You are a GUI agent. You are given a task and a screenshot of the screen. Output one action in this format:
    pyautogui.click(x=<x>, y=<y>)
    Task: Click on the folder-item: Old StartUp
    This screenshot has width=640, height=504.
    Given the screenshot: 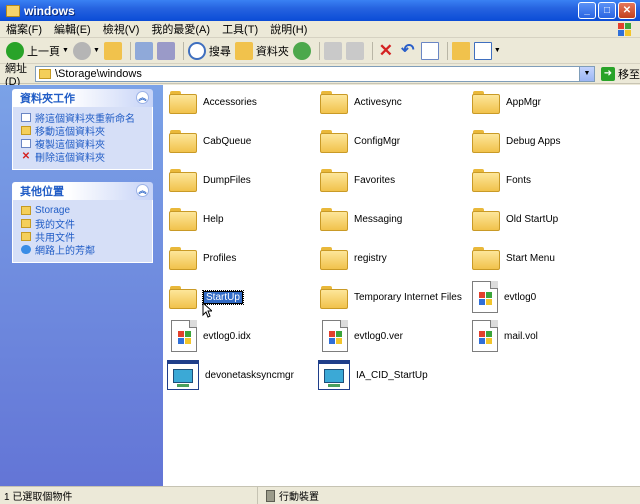 What is the action you would take?
    pyautogui.click(x=515, y=219)
    